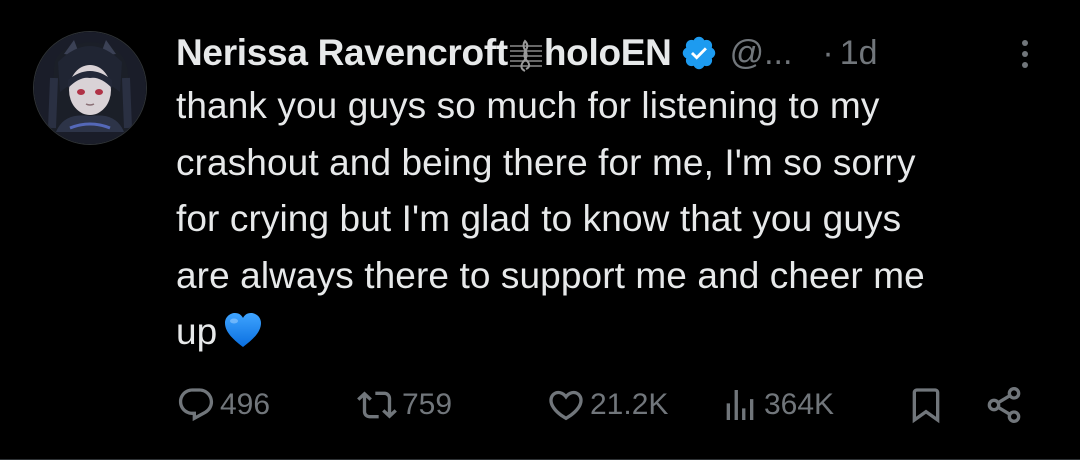 The image size is (1080, 460). I want to click on avatar-image, so click(90, 88).